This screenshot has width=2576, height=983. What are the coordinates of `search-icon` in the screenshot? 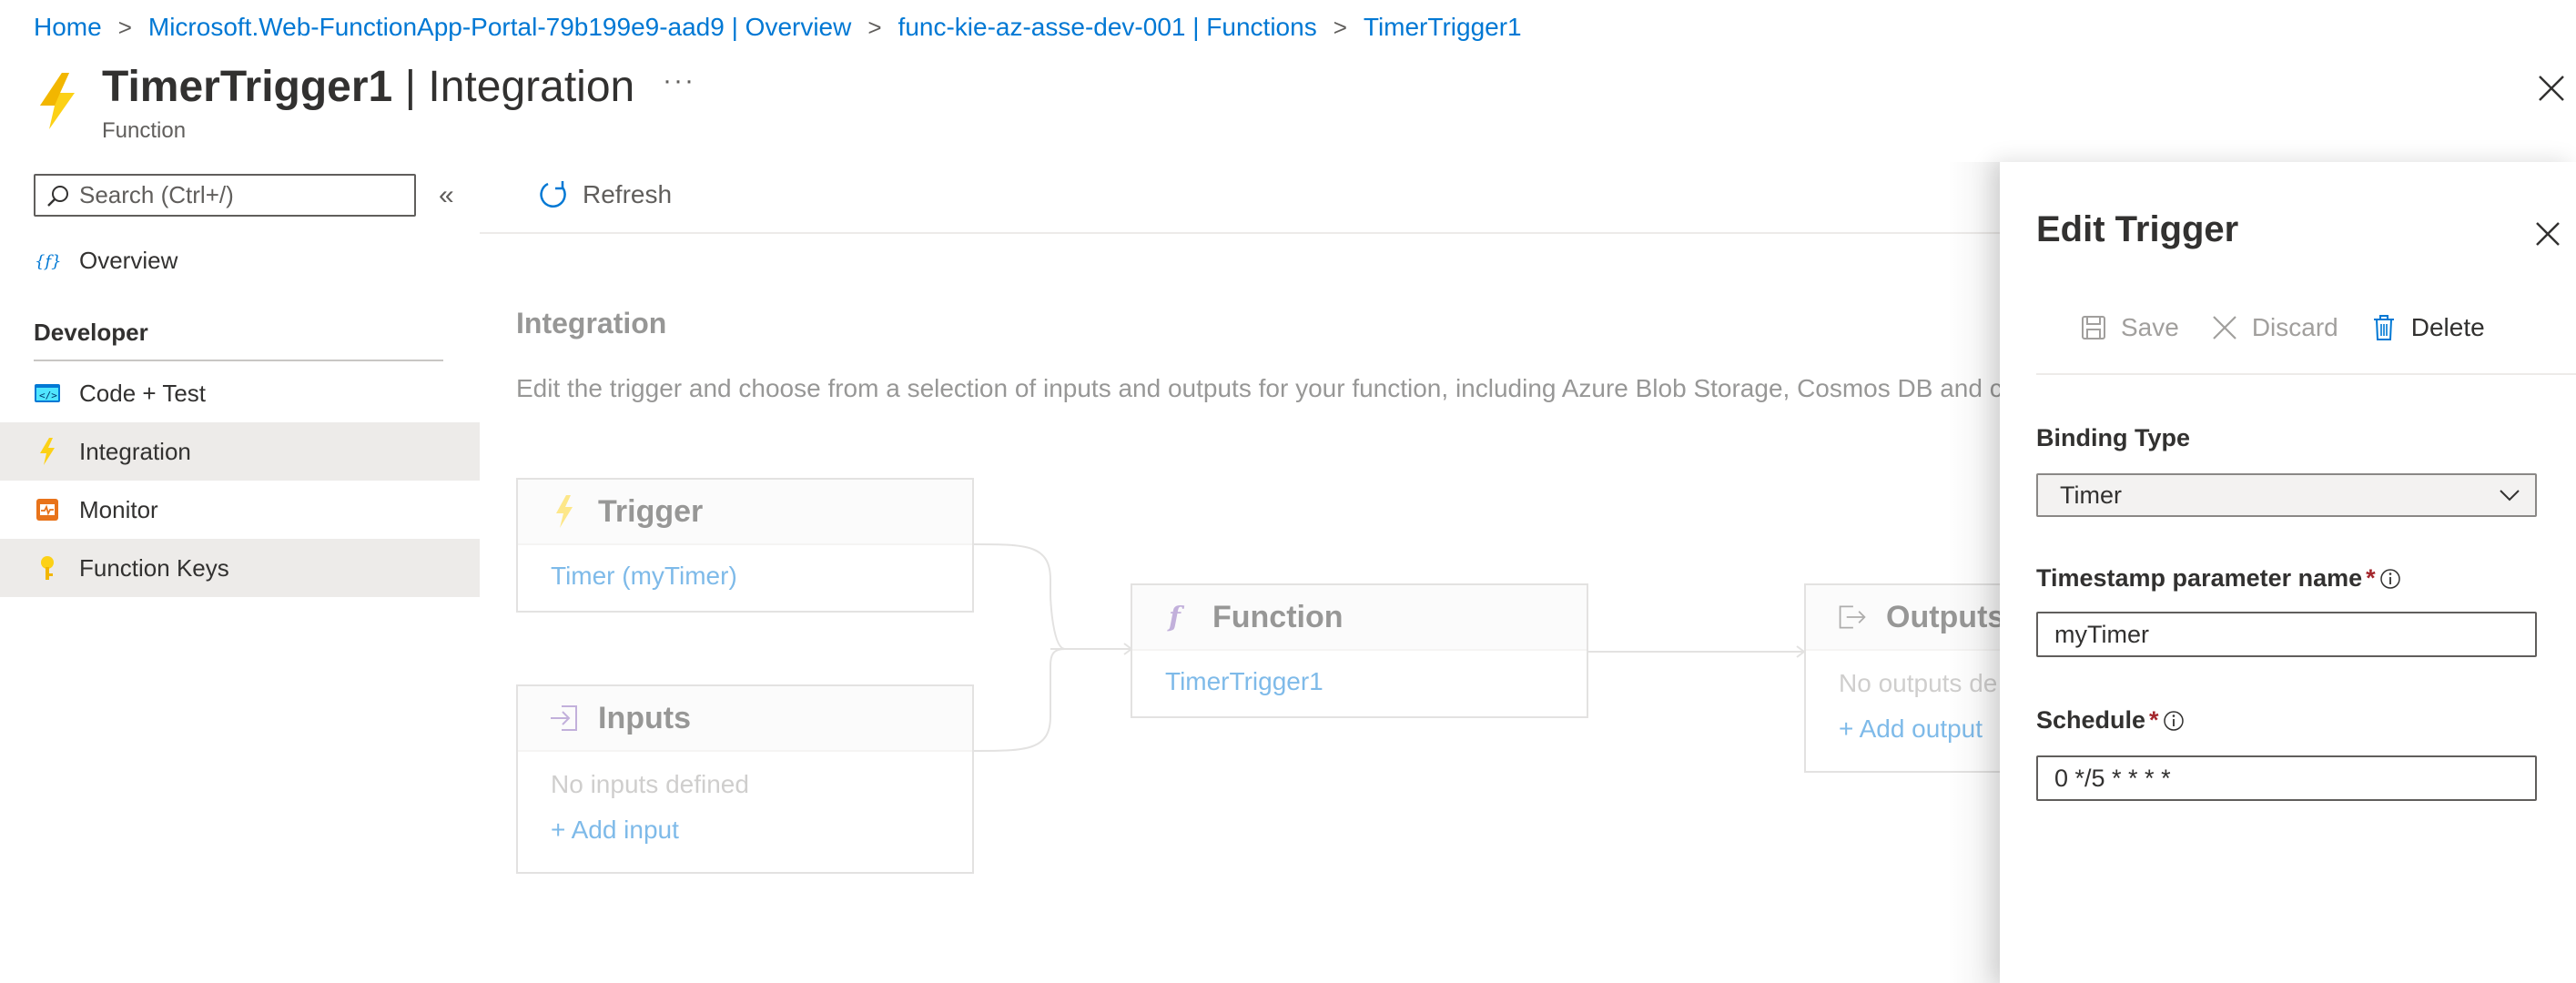 It's located at (57, 196).